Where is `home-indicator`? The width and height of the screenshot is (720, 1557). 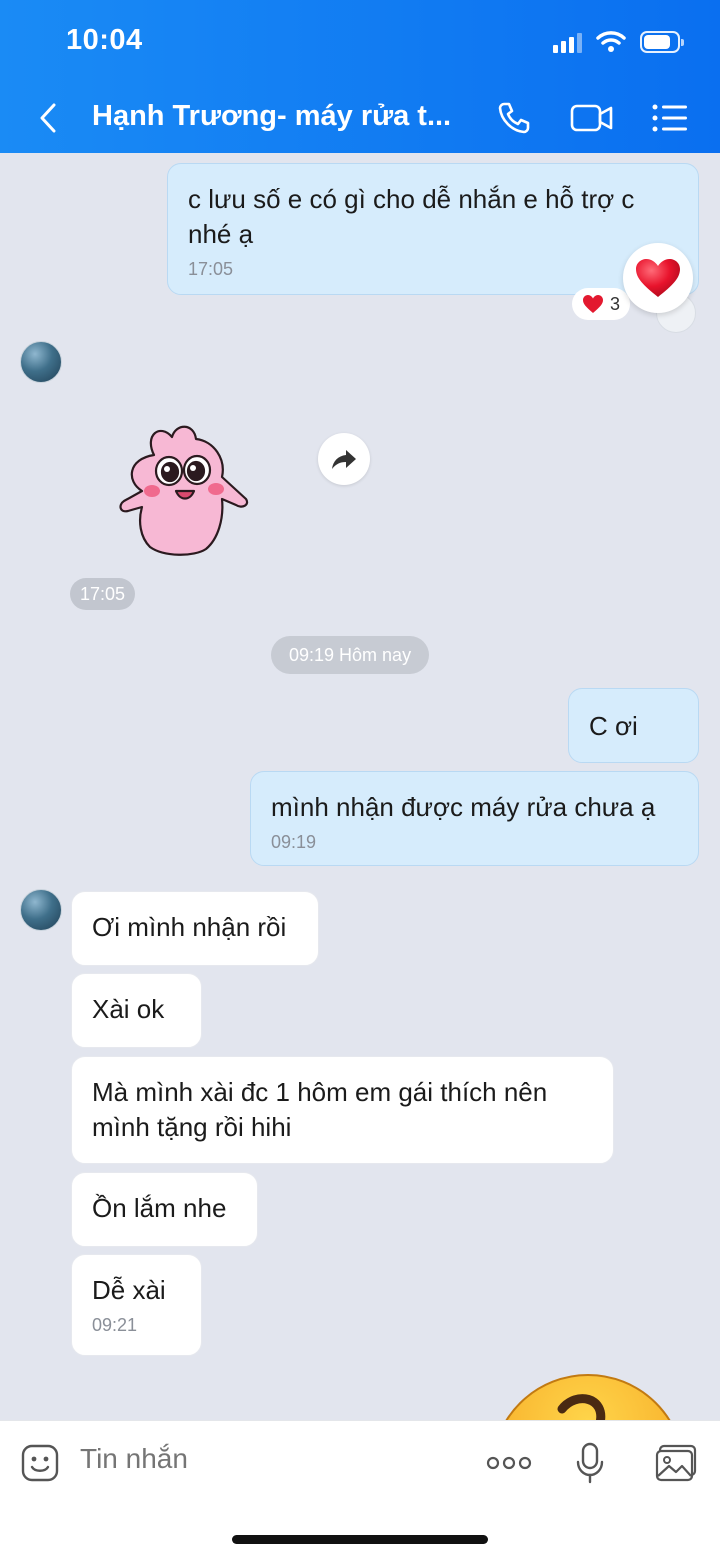 home-indicator is located at coordinates (360, 1539).